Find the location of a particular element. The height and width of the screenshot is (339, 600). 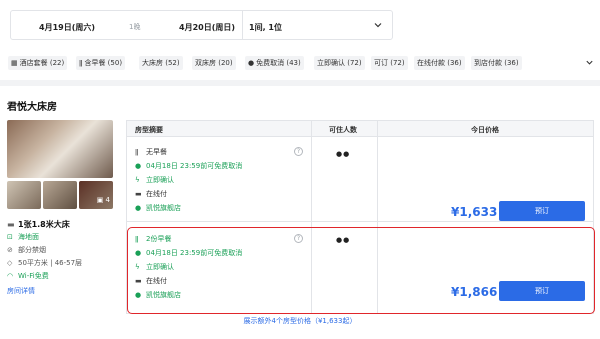

price: ¥1,633 is located at coordinates (474, 212).